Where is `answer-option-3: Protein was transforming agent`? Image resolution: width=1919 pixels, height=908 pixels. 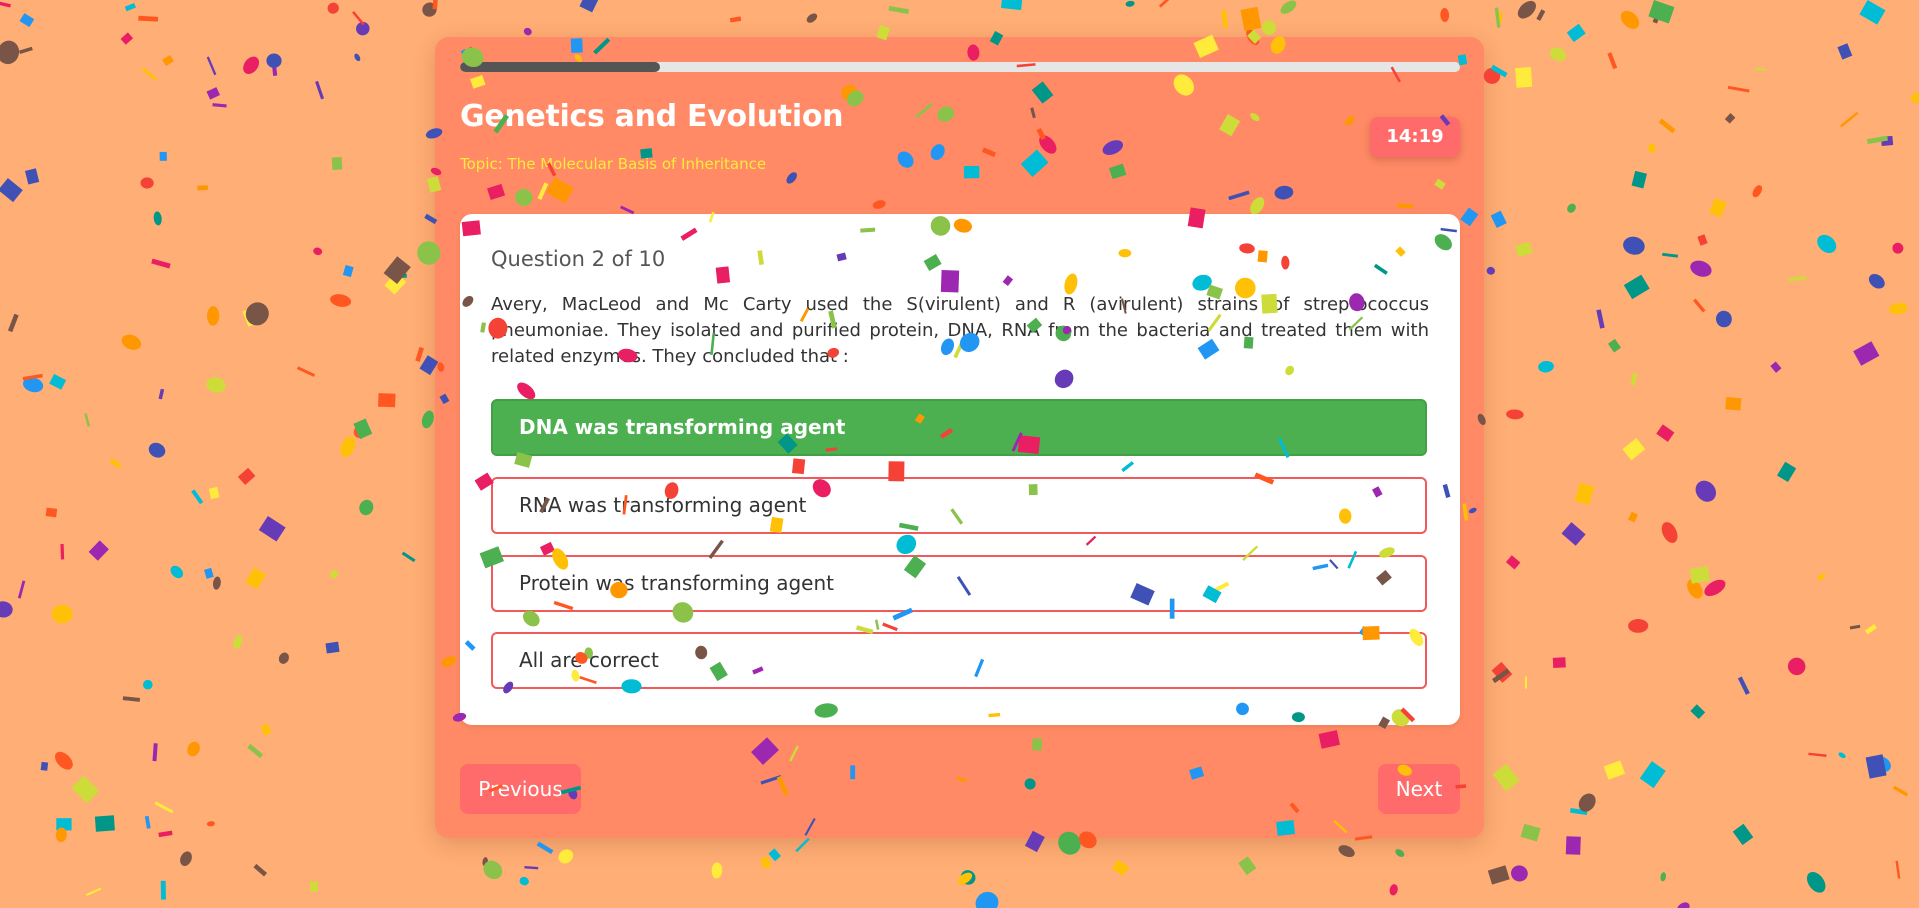 answer-option-3: Protein was transforming agent is located at coordinates (959, 583).